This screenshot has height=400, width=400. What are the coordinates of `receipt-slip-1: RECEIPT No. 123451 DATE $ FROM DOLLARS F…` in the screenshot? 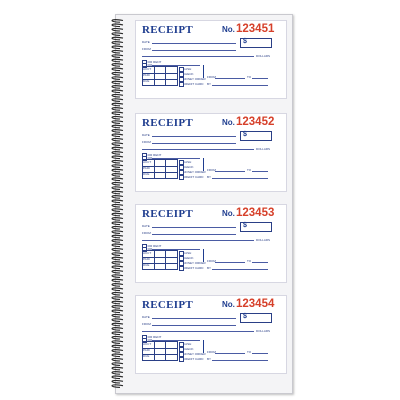 It's located at (211, 59).